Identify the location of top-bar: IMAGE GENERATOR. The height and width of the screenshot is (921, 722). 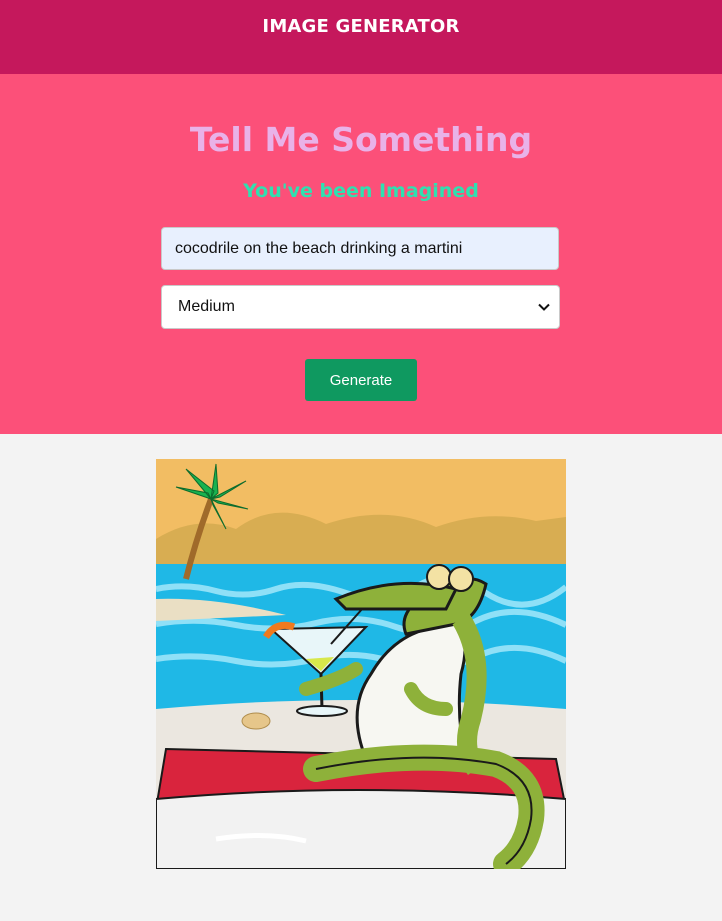
(361, 37).